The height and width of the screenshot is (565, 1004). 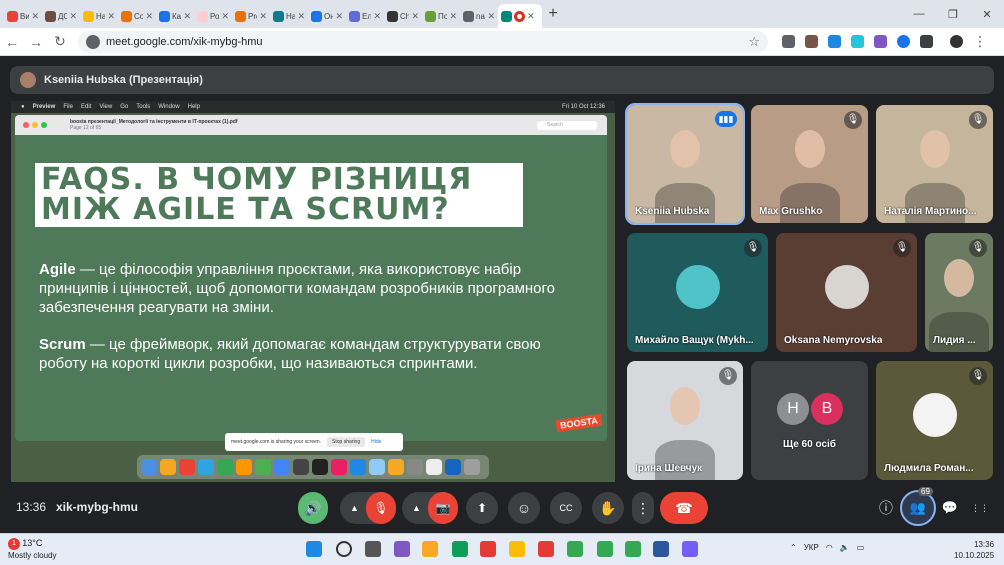 What do you see at coordinates (886, 508) in the screenshot?
I see `meeting-info-button: ⓘ` at bounding box center [886, 508].